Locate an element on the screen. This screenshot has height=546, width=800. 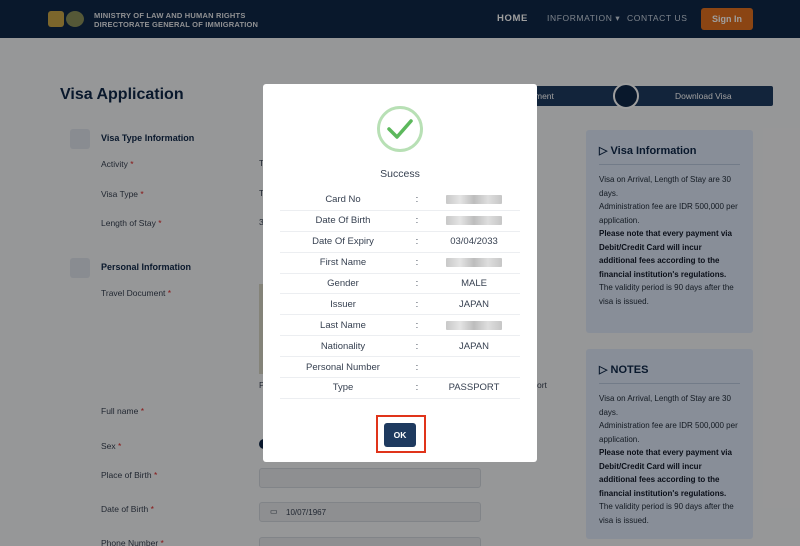
detail-key: Issuer is located at coordinates (343, 304).